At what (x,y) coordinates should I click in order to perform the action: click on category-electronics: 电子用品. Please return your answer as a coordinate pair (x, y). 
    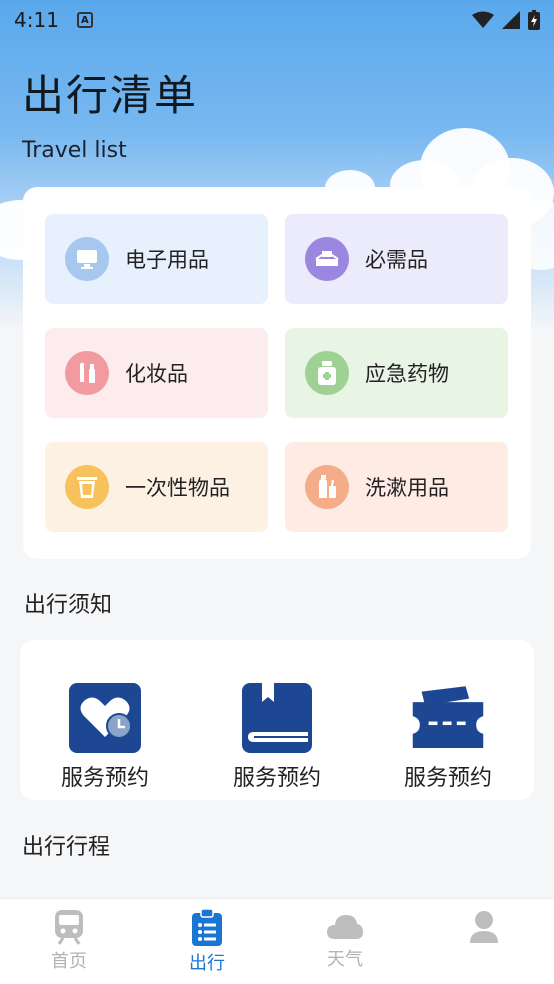
    Looking at the image, I should click on (156, 259).